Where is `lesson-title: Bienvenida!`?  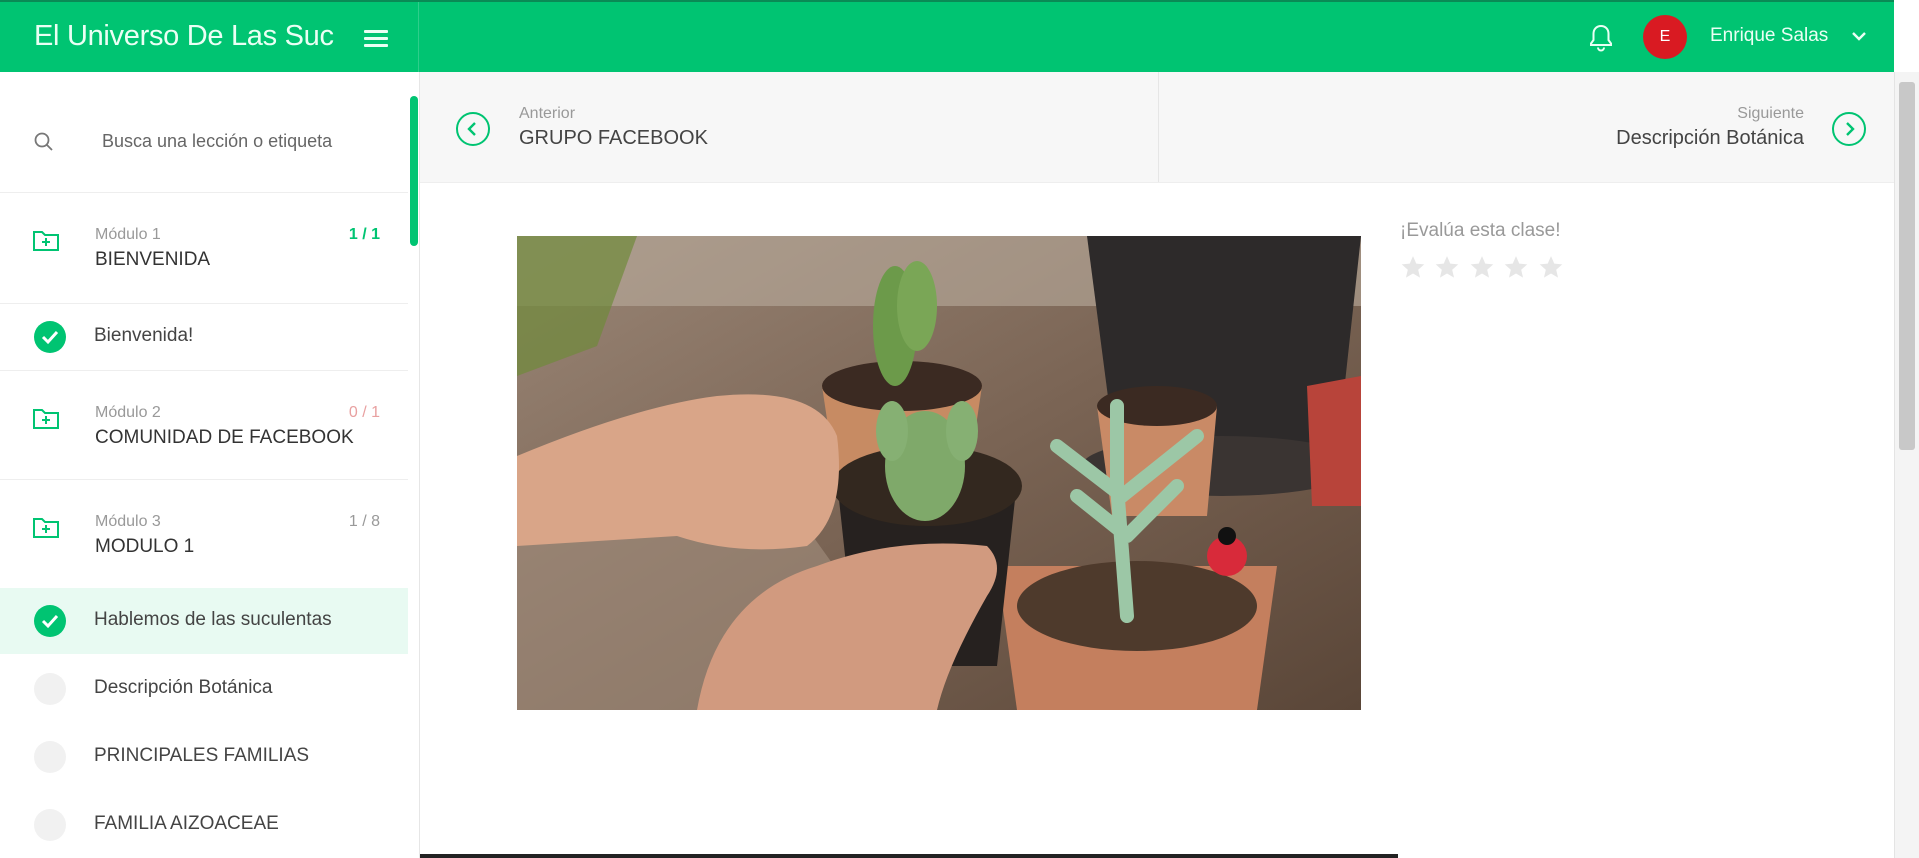 lesson-title: Bienvenida! is located at coordinates (144, 335).